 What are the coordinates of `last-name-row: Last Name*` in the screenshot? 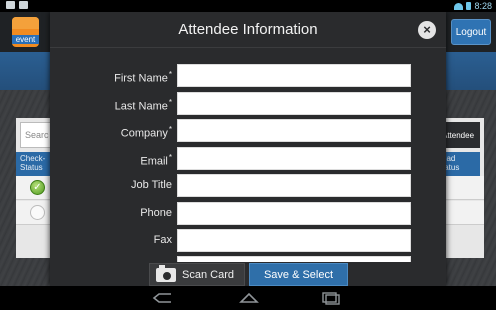 It's located at (248, 103).